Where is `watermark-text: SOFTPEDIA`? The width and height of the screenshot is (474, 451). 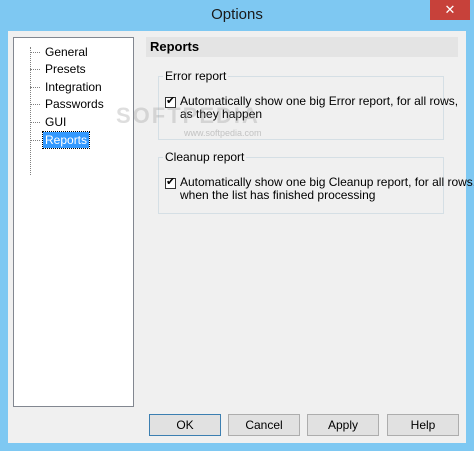
watermark-text: SOFTPEDIA is located at coordinates (188, 115).